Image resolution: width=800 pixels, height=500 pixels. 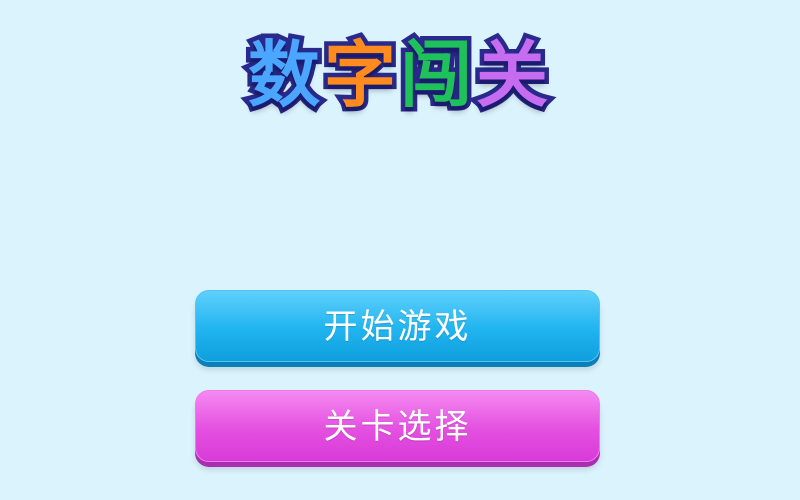 What do you see at coordinates (283, 75) in the screenshot?
I see `title-char-1: 数` at bounding box center [283, 75].